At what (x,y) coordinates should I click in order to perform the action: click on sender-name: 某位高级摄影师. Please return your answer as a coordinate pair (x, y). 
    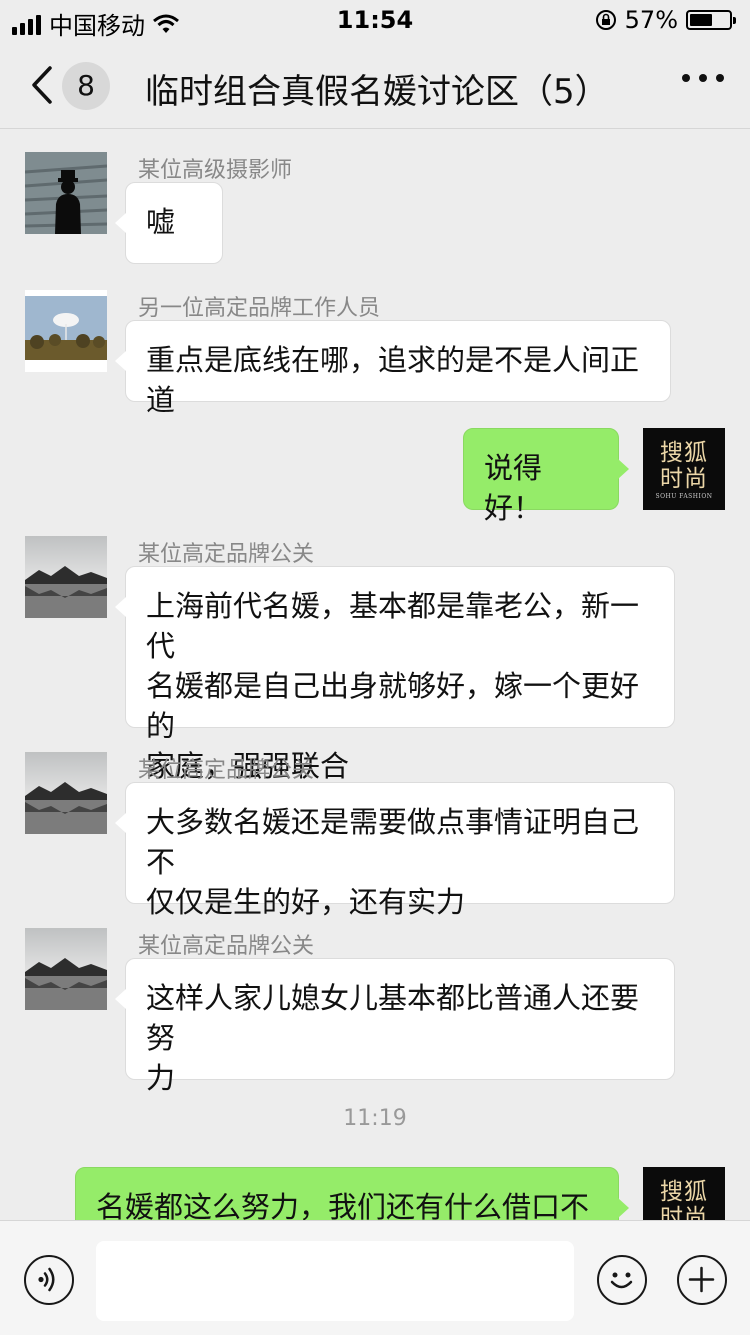
    Looking at the image, I should click on (215, 170).